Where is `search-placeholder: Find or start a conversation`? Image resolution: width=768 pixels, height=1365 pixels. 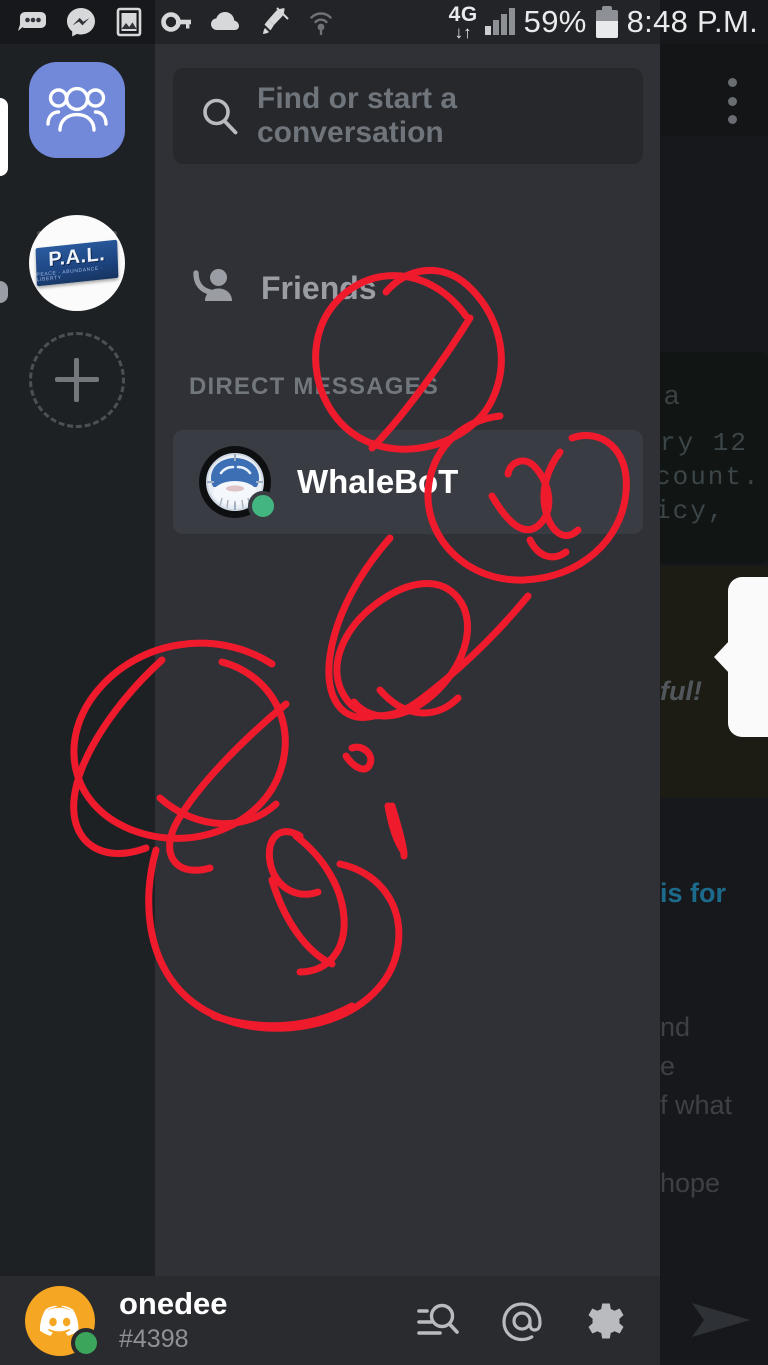
search-placeholder: Find or start a conversation is located at coordinates (357, 115).